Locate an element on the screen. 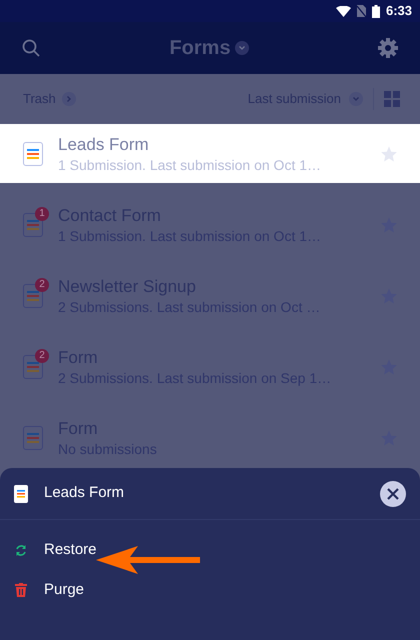 The width and height of the screenshot is (420, 640). close-icon is located at coordinates (393, 494).